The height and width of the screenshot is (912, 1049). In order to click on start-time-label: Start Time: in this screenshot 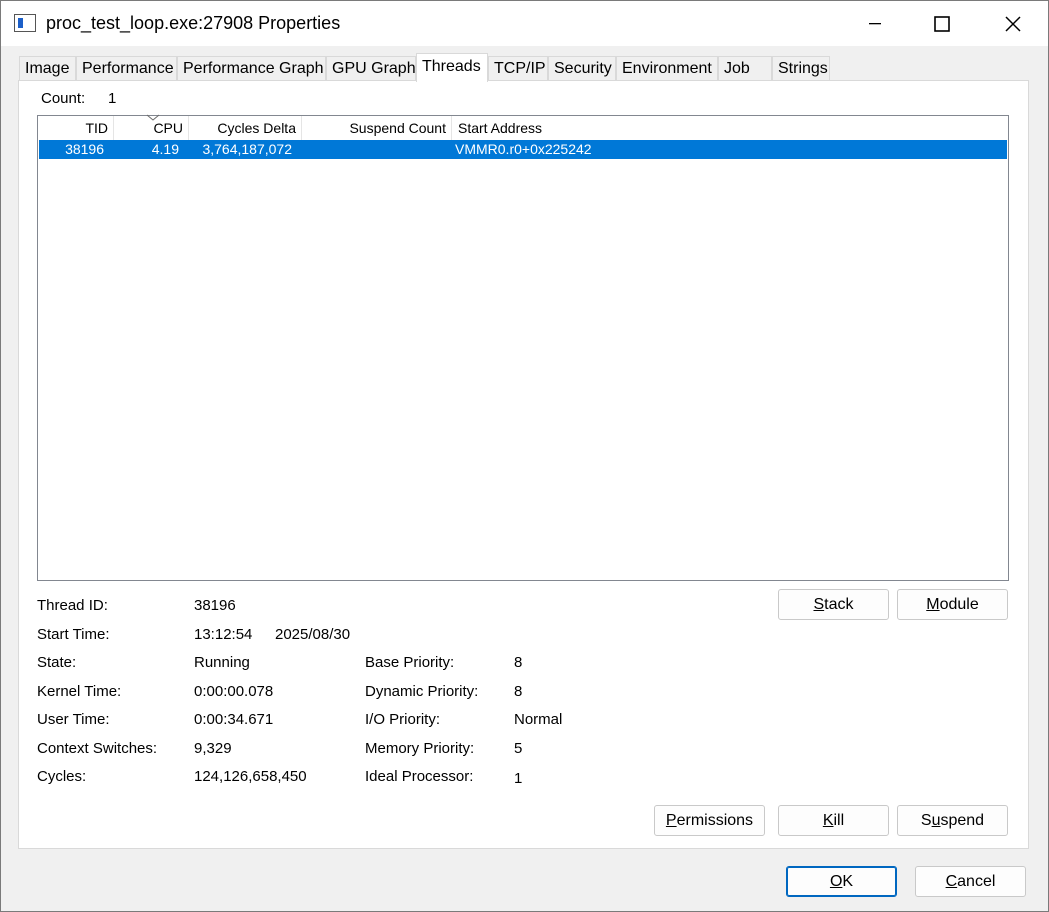, I will do `click(73, 634)`.